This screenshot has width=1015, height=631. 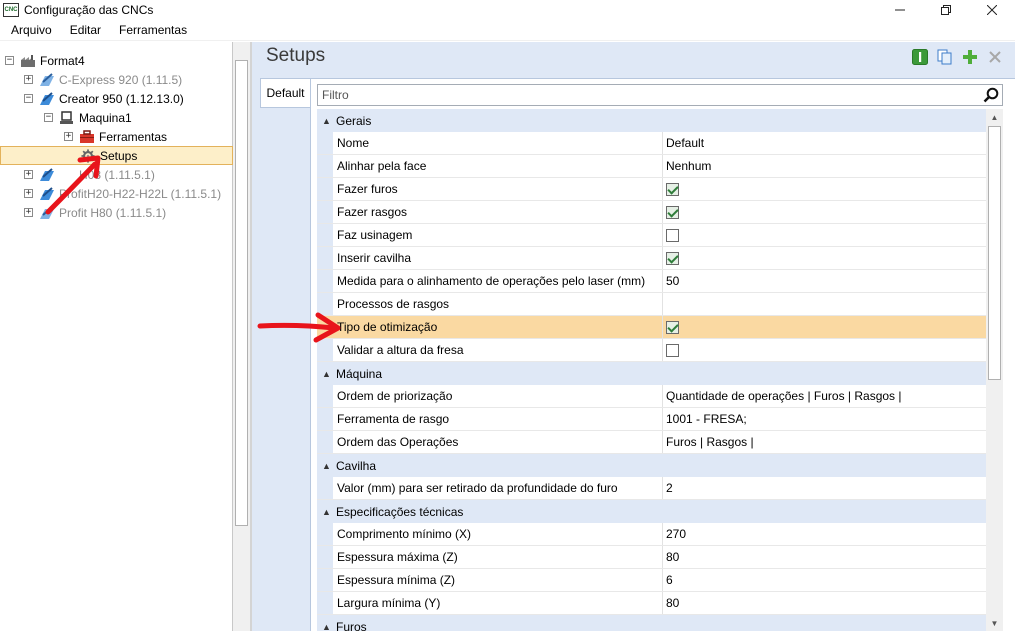 What do you see at coordinates (969, 56) in the screenshot?
I see `add-button` at bounding box center [969, 56].